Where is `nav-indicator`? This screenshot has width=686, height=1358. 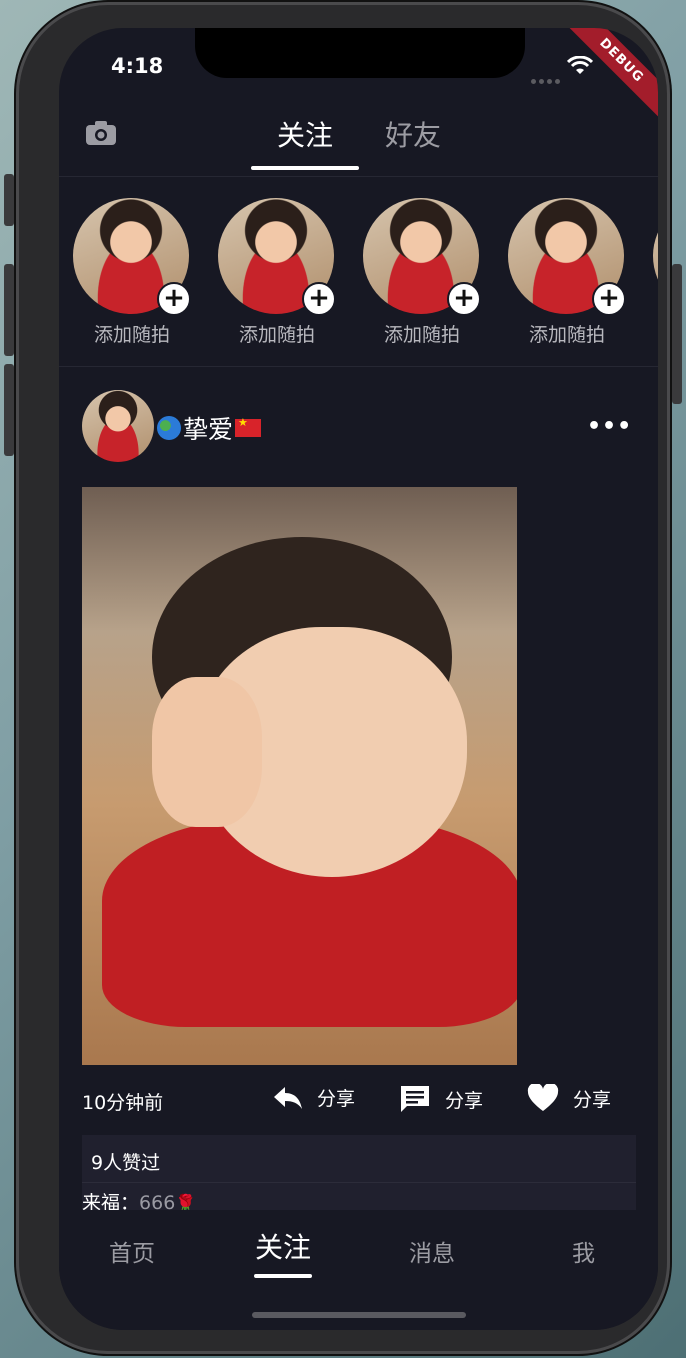 nav-indicator is located at coordinates (283, 1276).